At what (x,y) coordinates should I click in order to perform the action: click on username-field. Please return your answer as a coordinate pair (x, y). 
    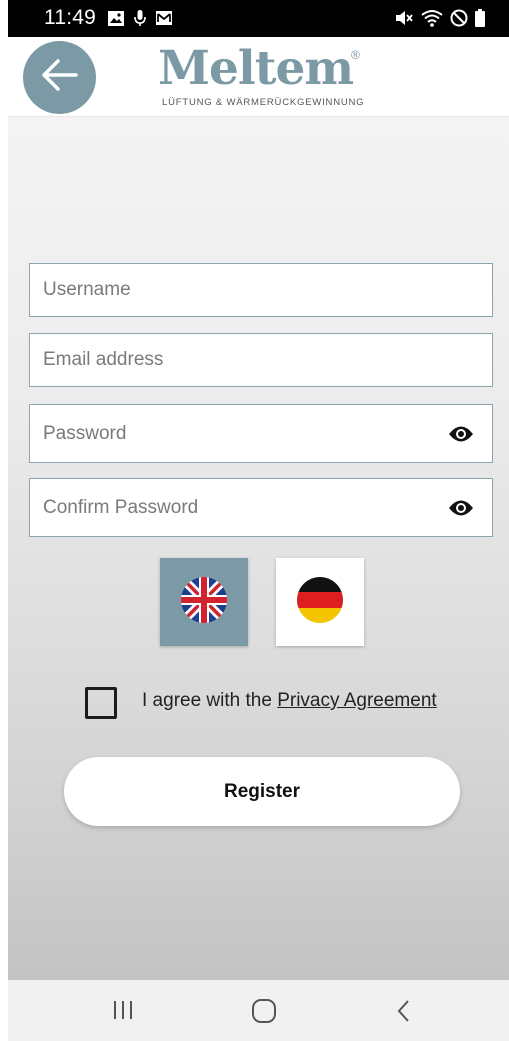
    Looking at the image, I should click on (261, 290).